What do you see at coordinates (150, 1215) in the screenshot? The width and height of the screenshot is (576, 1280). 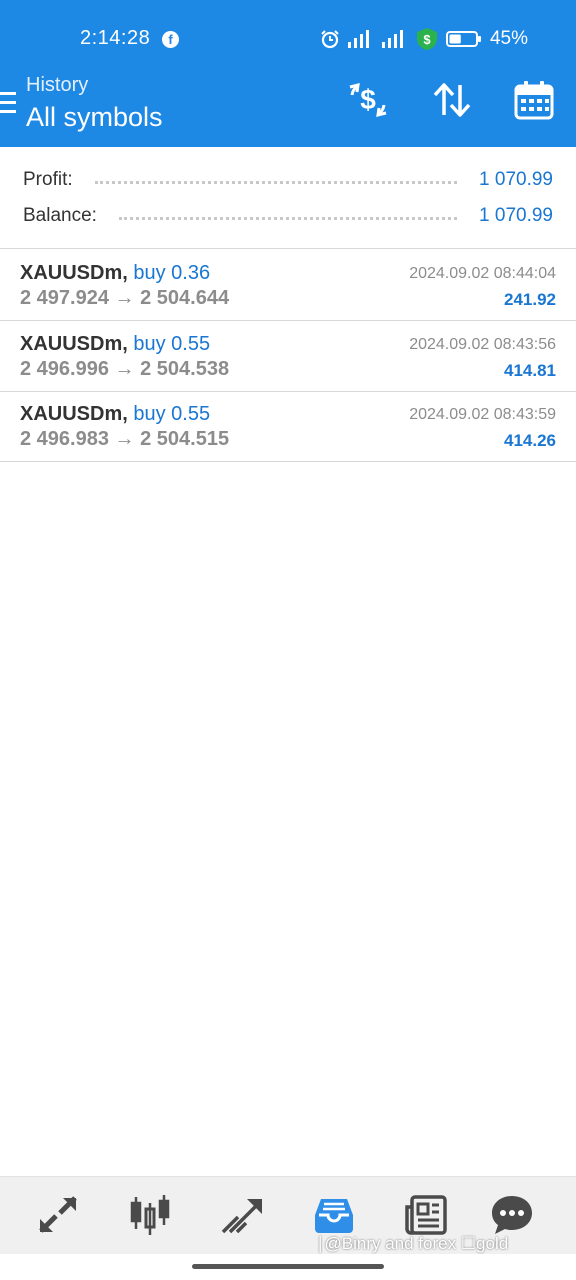 I see `chart-icon` at bounding box center [150, 1215].